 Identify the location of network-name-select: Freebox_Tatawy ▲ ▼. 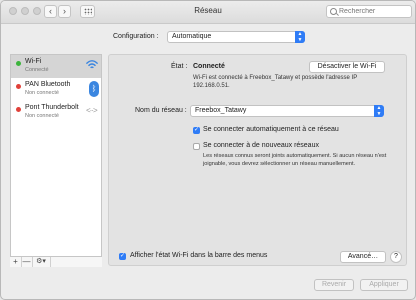
(287, 111).